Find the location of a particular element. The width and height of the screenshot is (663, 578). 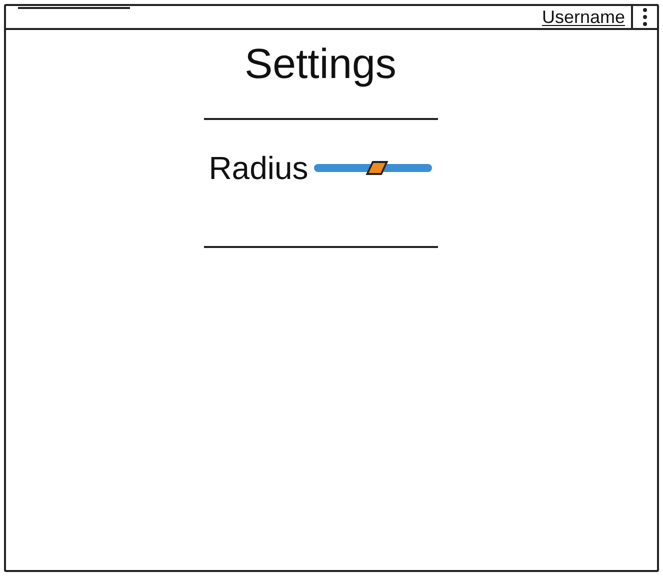

setting-label: Radius is located at coordinates (258, 168).